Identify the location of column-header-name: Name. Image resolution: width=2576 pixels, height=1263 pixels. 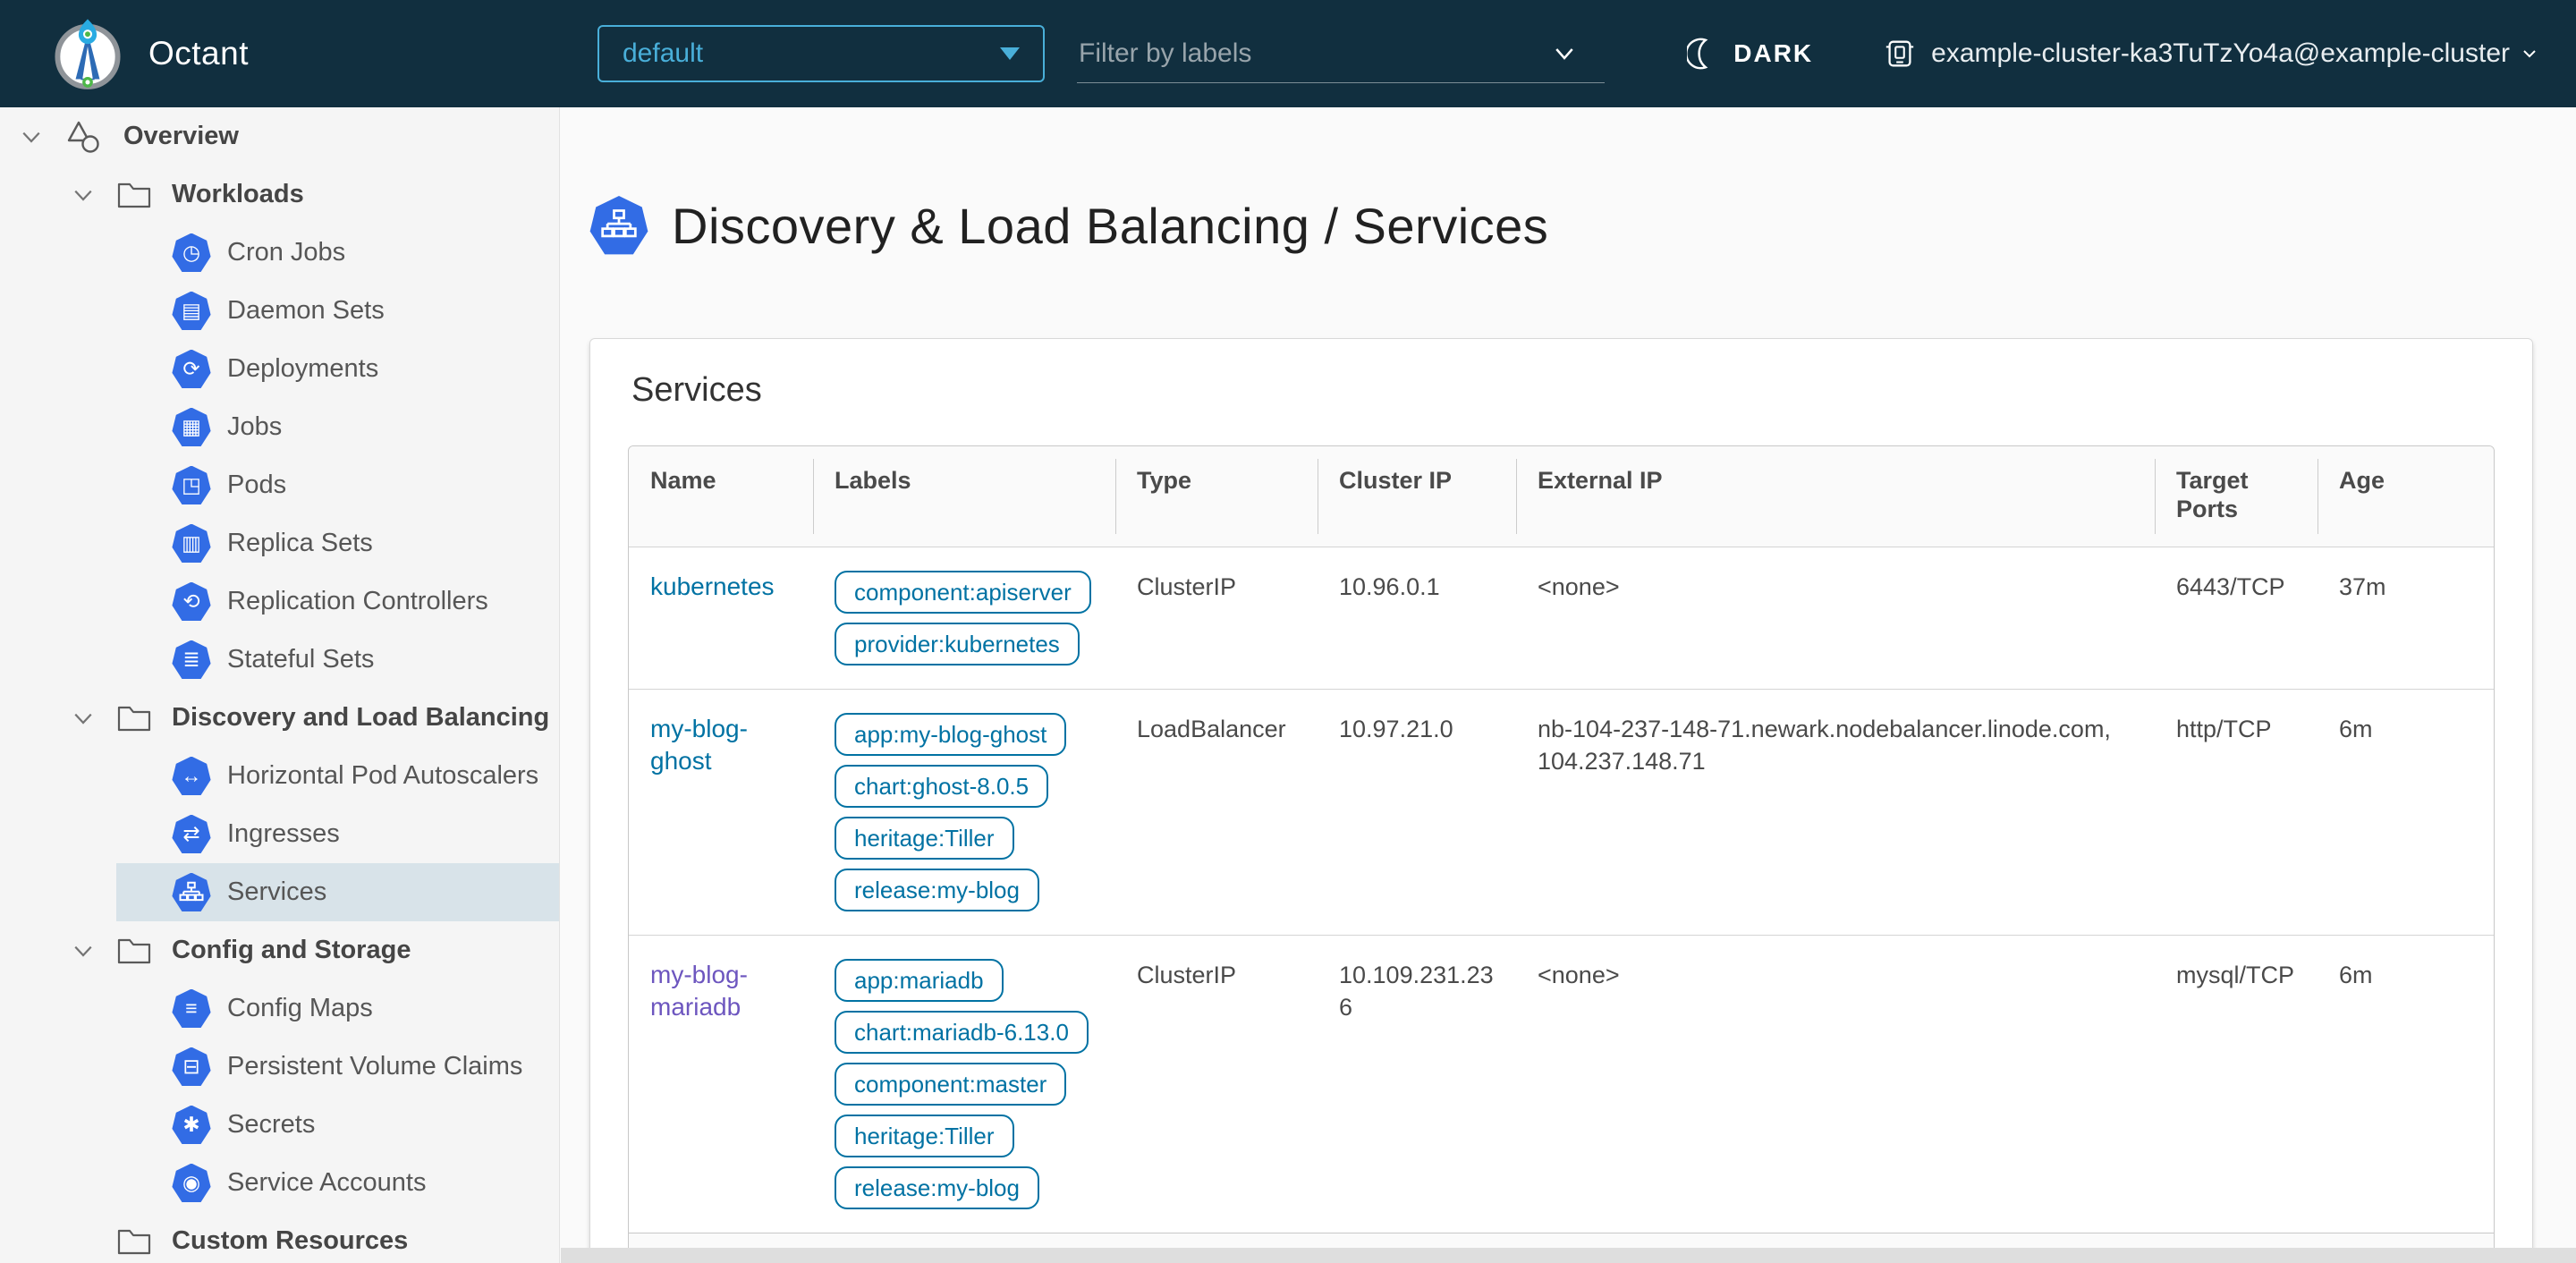
(721, 496).